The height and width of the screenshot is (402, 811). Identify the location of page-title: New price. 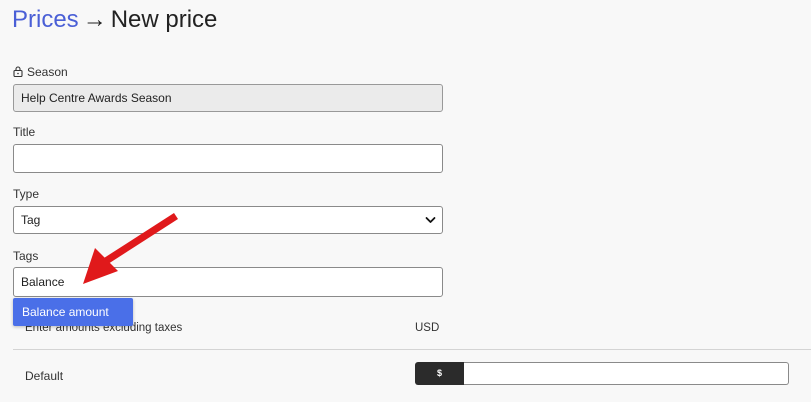
(164, 19).